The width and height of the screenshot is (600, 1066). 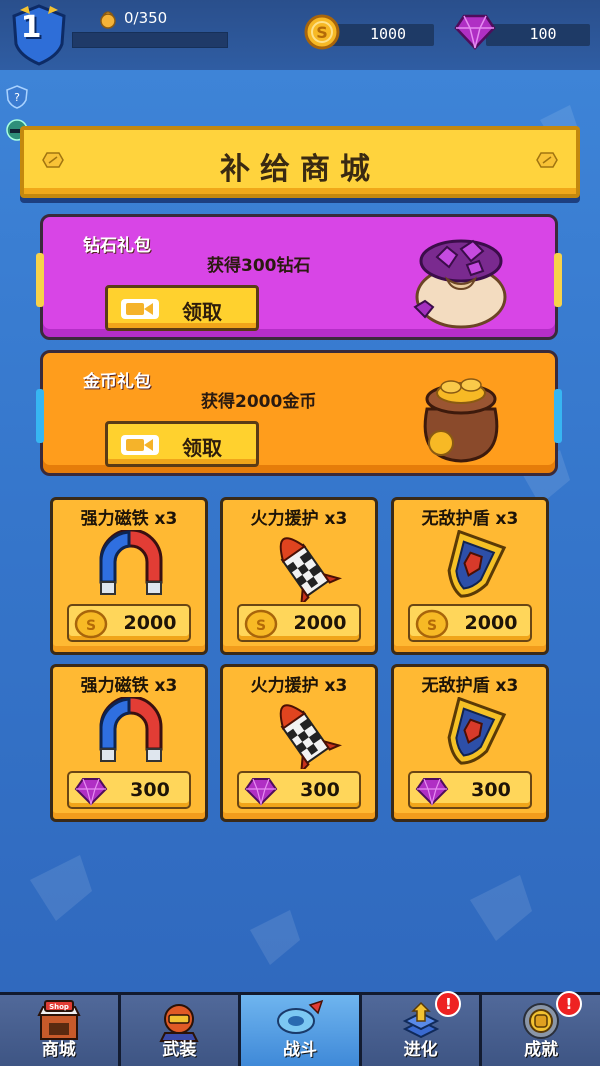 I want to click on page-title: 补给商城, so click(x=300, y=169).